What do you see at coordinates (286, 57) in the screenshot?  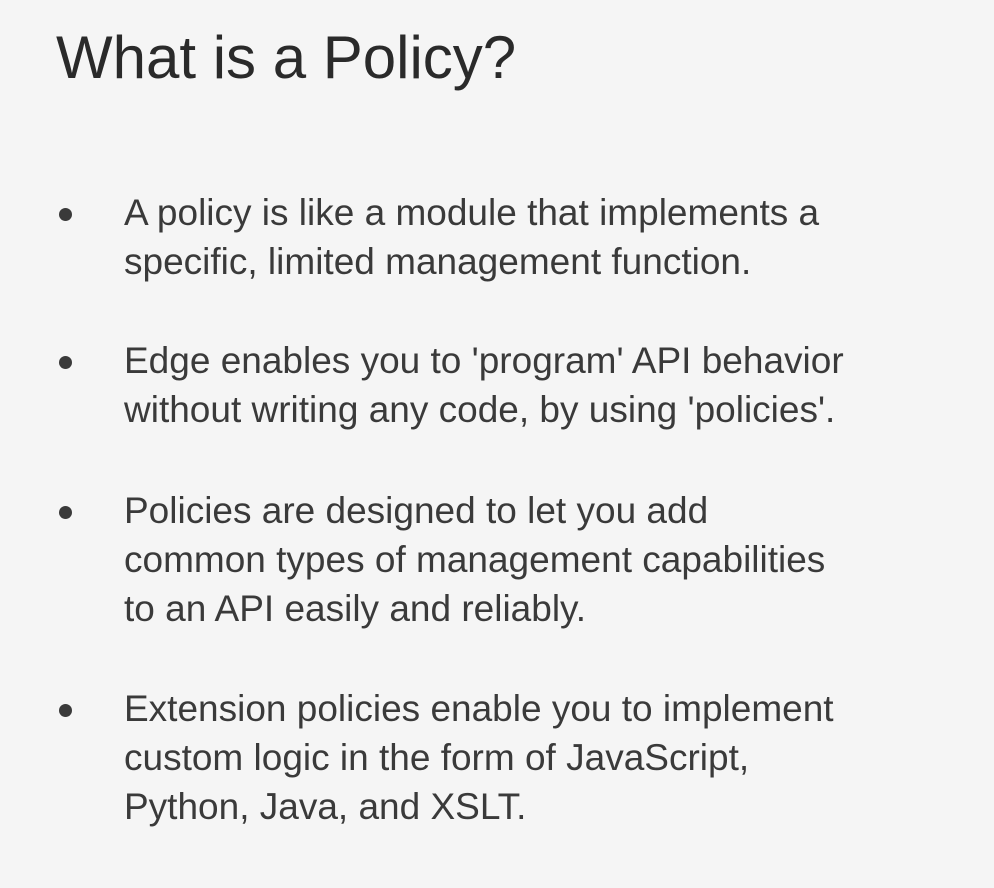 I see `slide-title: What is a Policy?` at bounding box center [286, 57].